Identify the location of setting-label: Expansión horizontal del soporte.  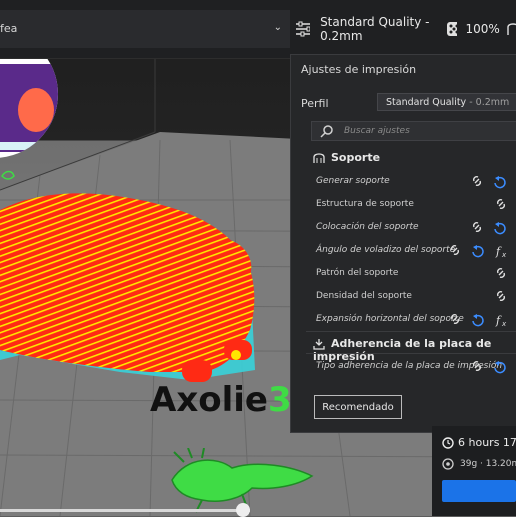
(390, 319).